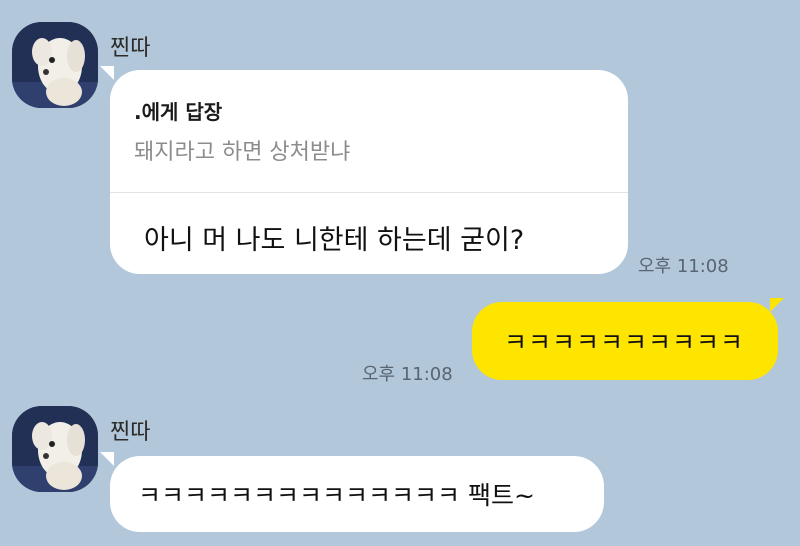  I want to click on message-bubble-3: ㅋㅋㅋㅋㅋㅋㅋㅋㅋㅋㅋㅋㅋㅋ 팩트~, so click(357, 494).